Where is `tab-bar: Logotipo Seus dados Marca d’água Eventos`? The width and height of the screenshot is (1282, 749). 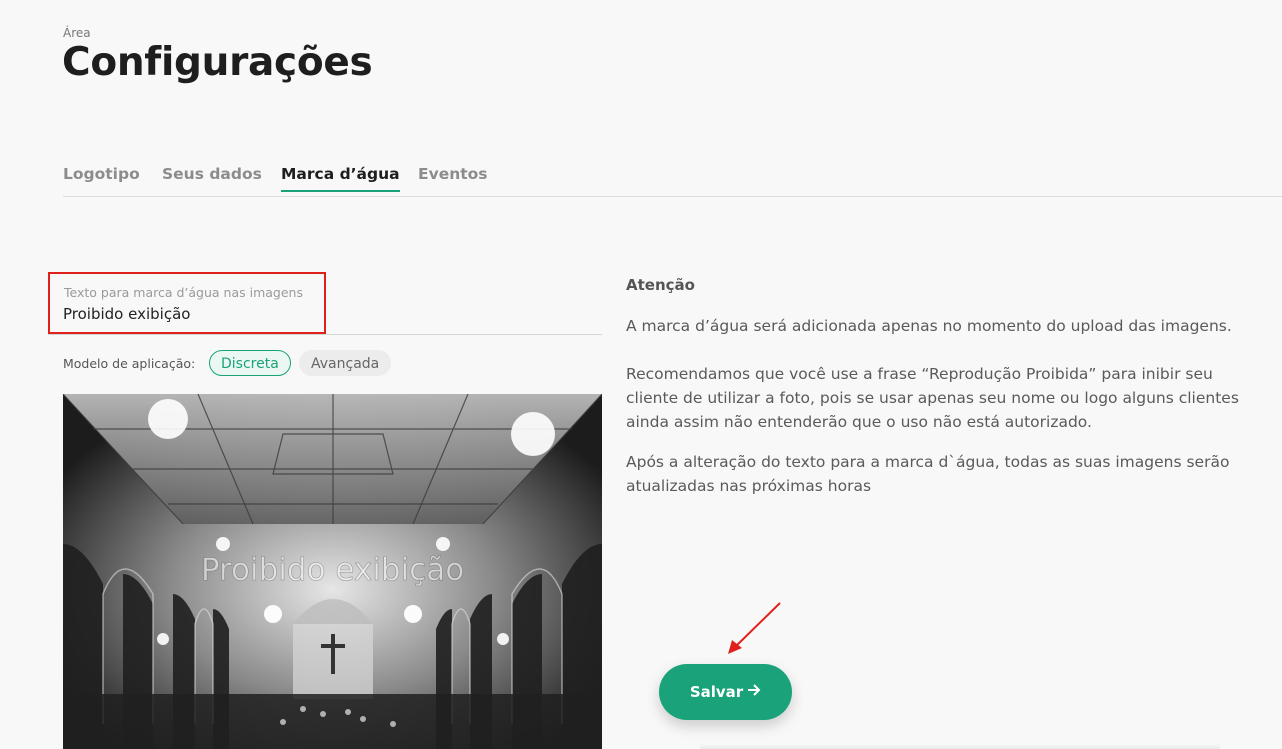 tab-bar: Logotipo Seus dados Marca d’água Eventos is located at coordinates (672, 179).